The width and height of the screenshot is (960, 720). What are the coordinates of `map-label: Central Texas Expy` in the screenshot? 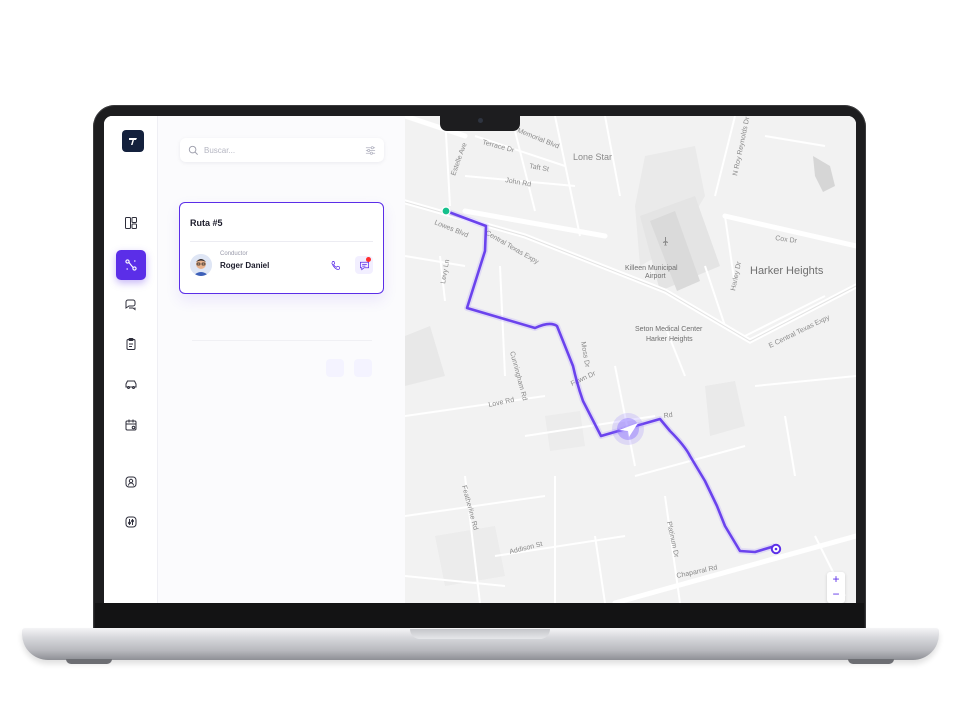 It's located at (512, 248).